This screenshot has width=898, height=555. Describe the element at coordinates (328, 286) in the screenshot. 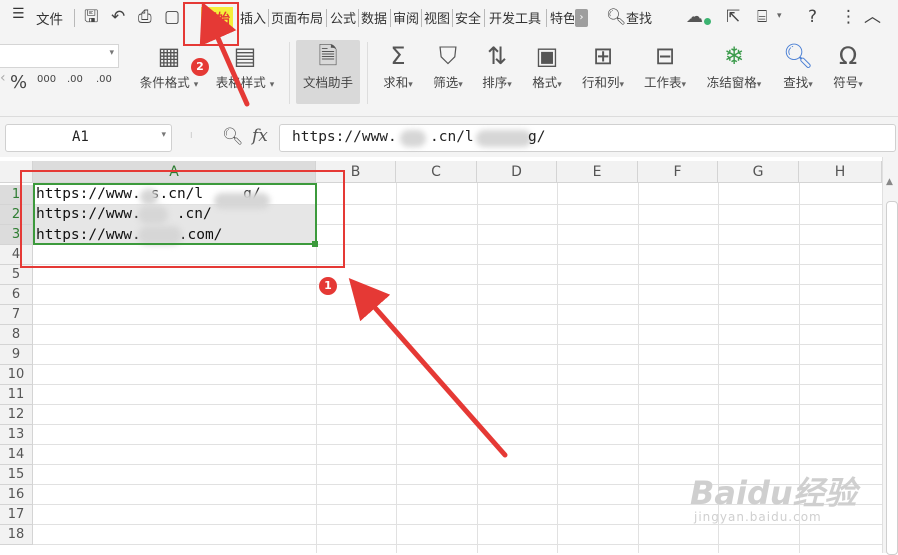

I see `step-badge-1: 1` at that location.